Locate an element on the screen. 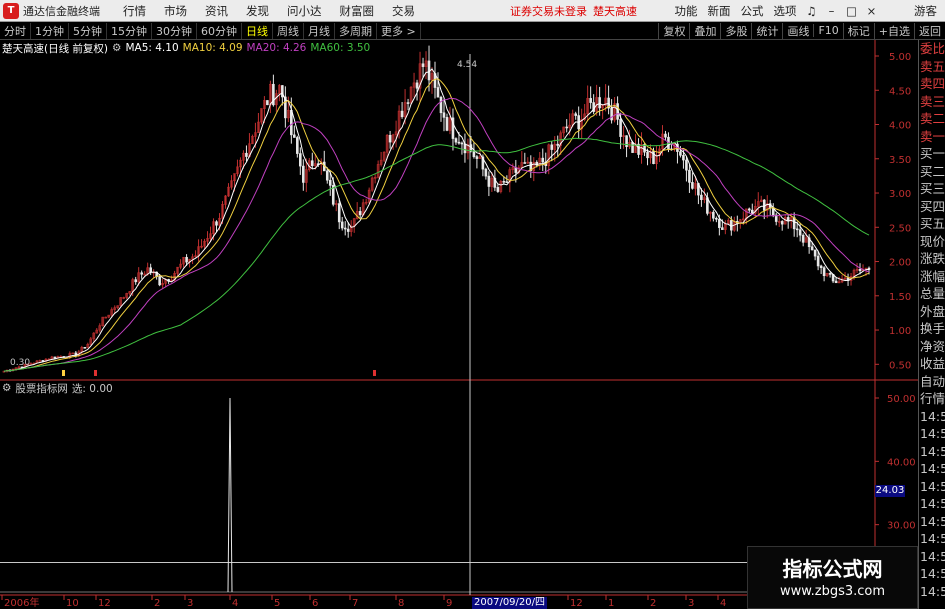  side-panel-item: 卖五 is located at coordinates (932, 66).